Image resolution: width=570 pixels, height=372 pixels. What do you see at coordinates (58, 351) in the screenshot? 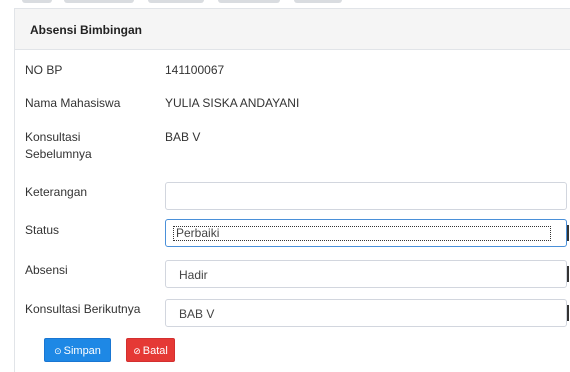
I see `check-circle-icon: ⊙` at bounding box center [58, 351].